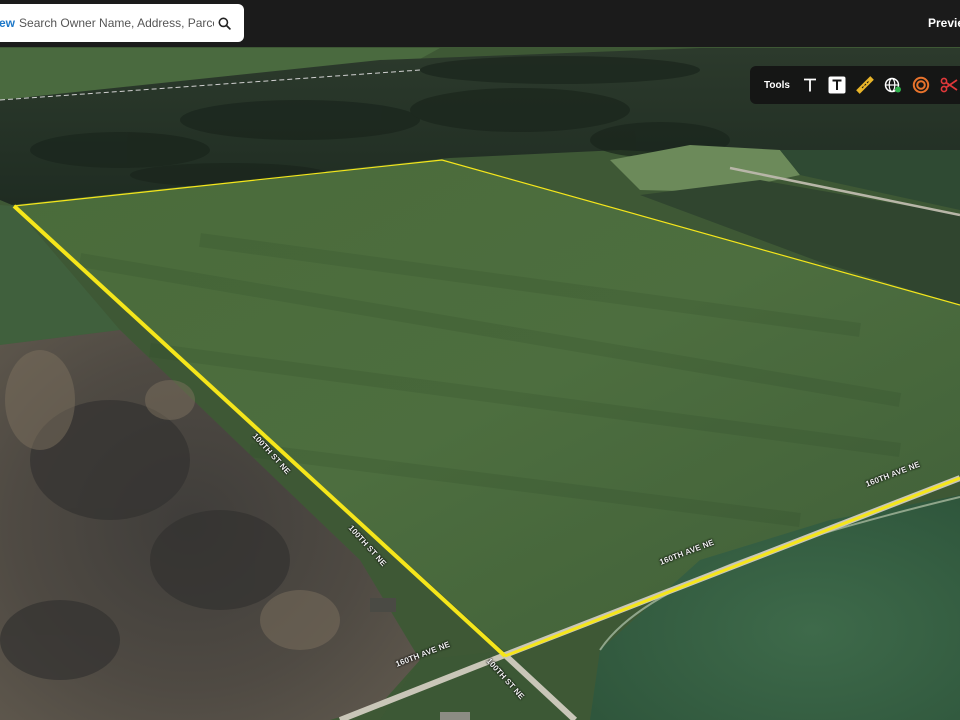 The image size is (960, 720). What do you see at coordinates (893, 85) in the screenshot?
I see `globe-pin-icon` at bounding box center [893, 85].